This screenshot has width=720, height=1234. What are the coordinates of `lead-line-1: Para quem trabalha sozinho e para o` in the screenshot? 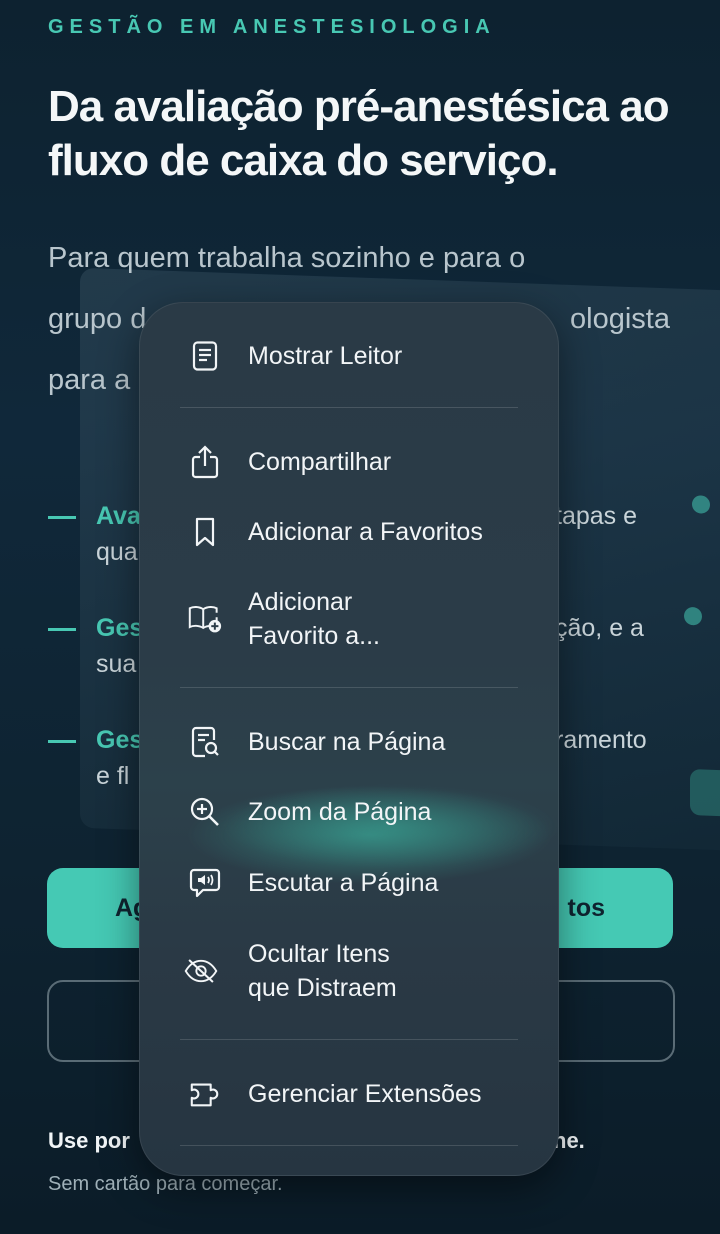 It's located at (287, 258).